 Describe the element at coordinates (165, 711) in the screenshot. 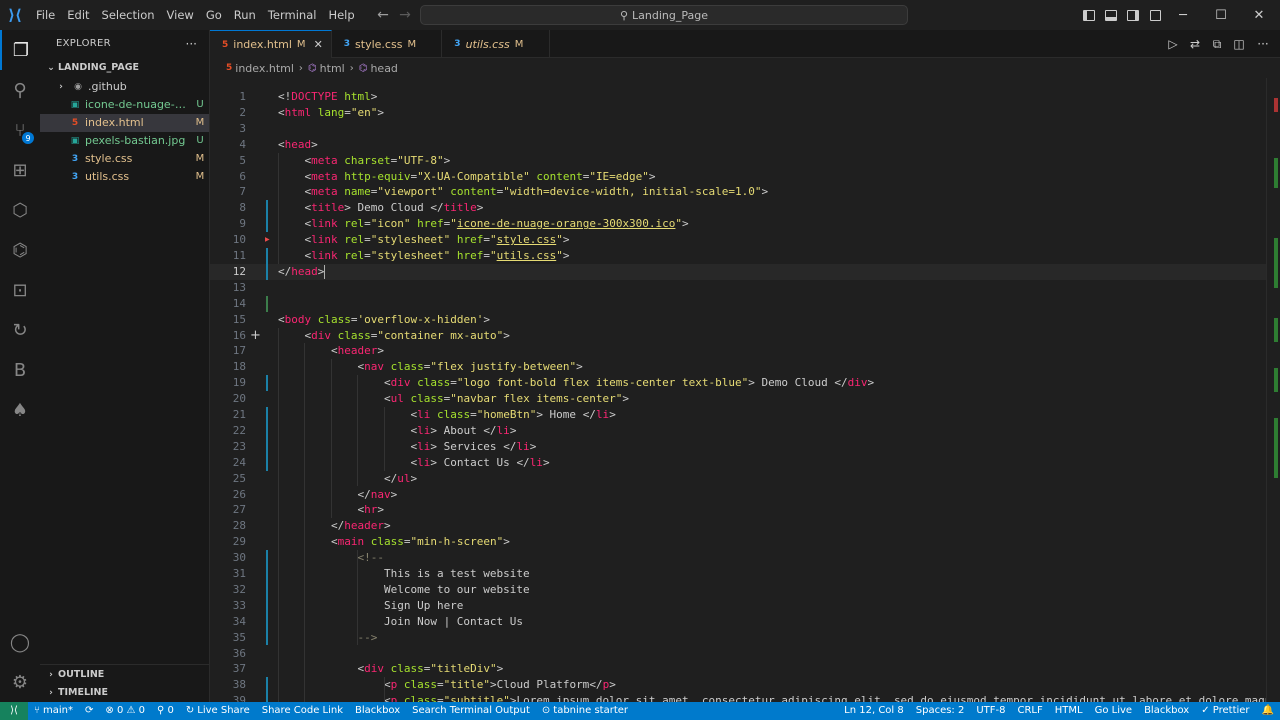

I see `ports-item: ⚲ 0` at that location.